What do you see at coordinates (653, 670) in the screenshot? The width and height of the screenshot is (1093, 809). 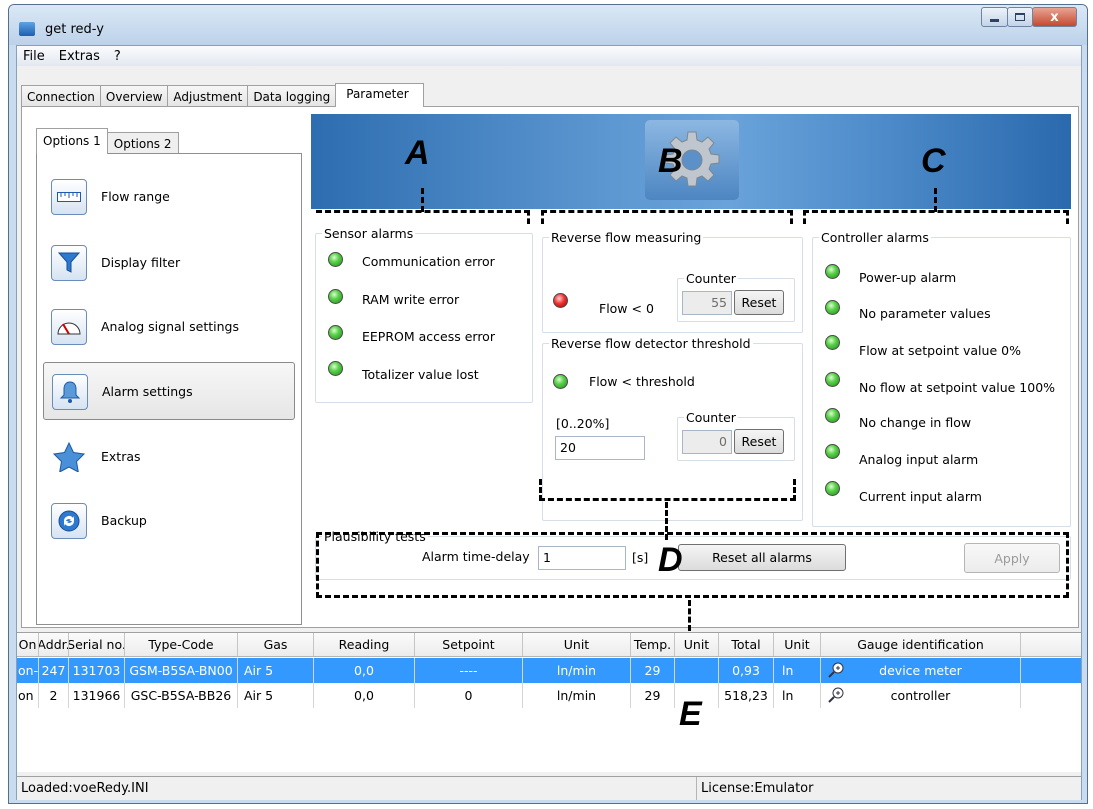 I see `grid-cell: 29` at bounding box center [653, 670].